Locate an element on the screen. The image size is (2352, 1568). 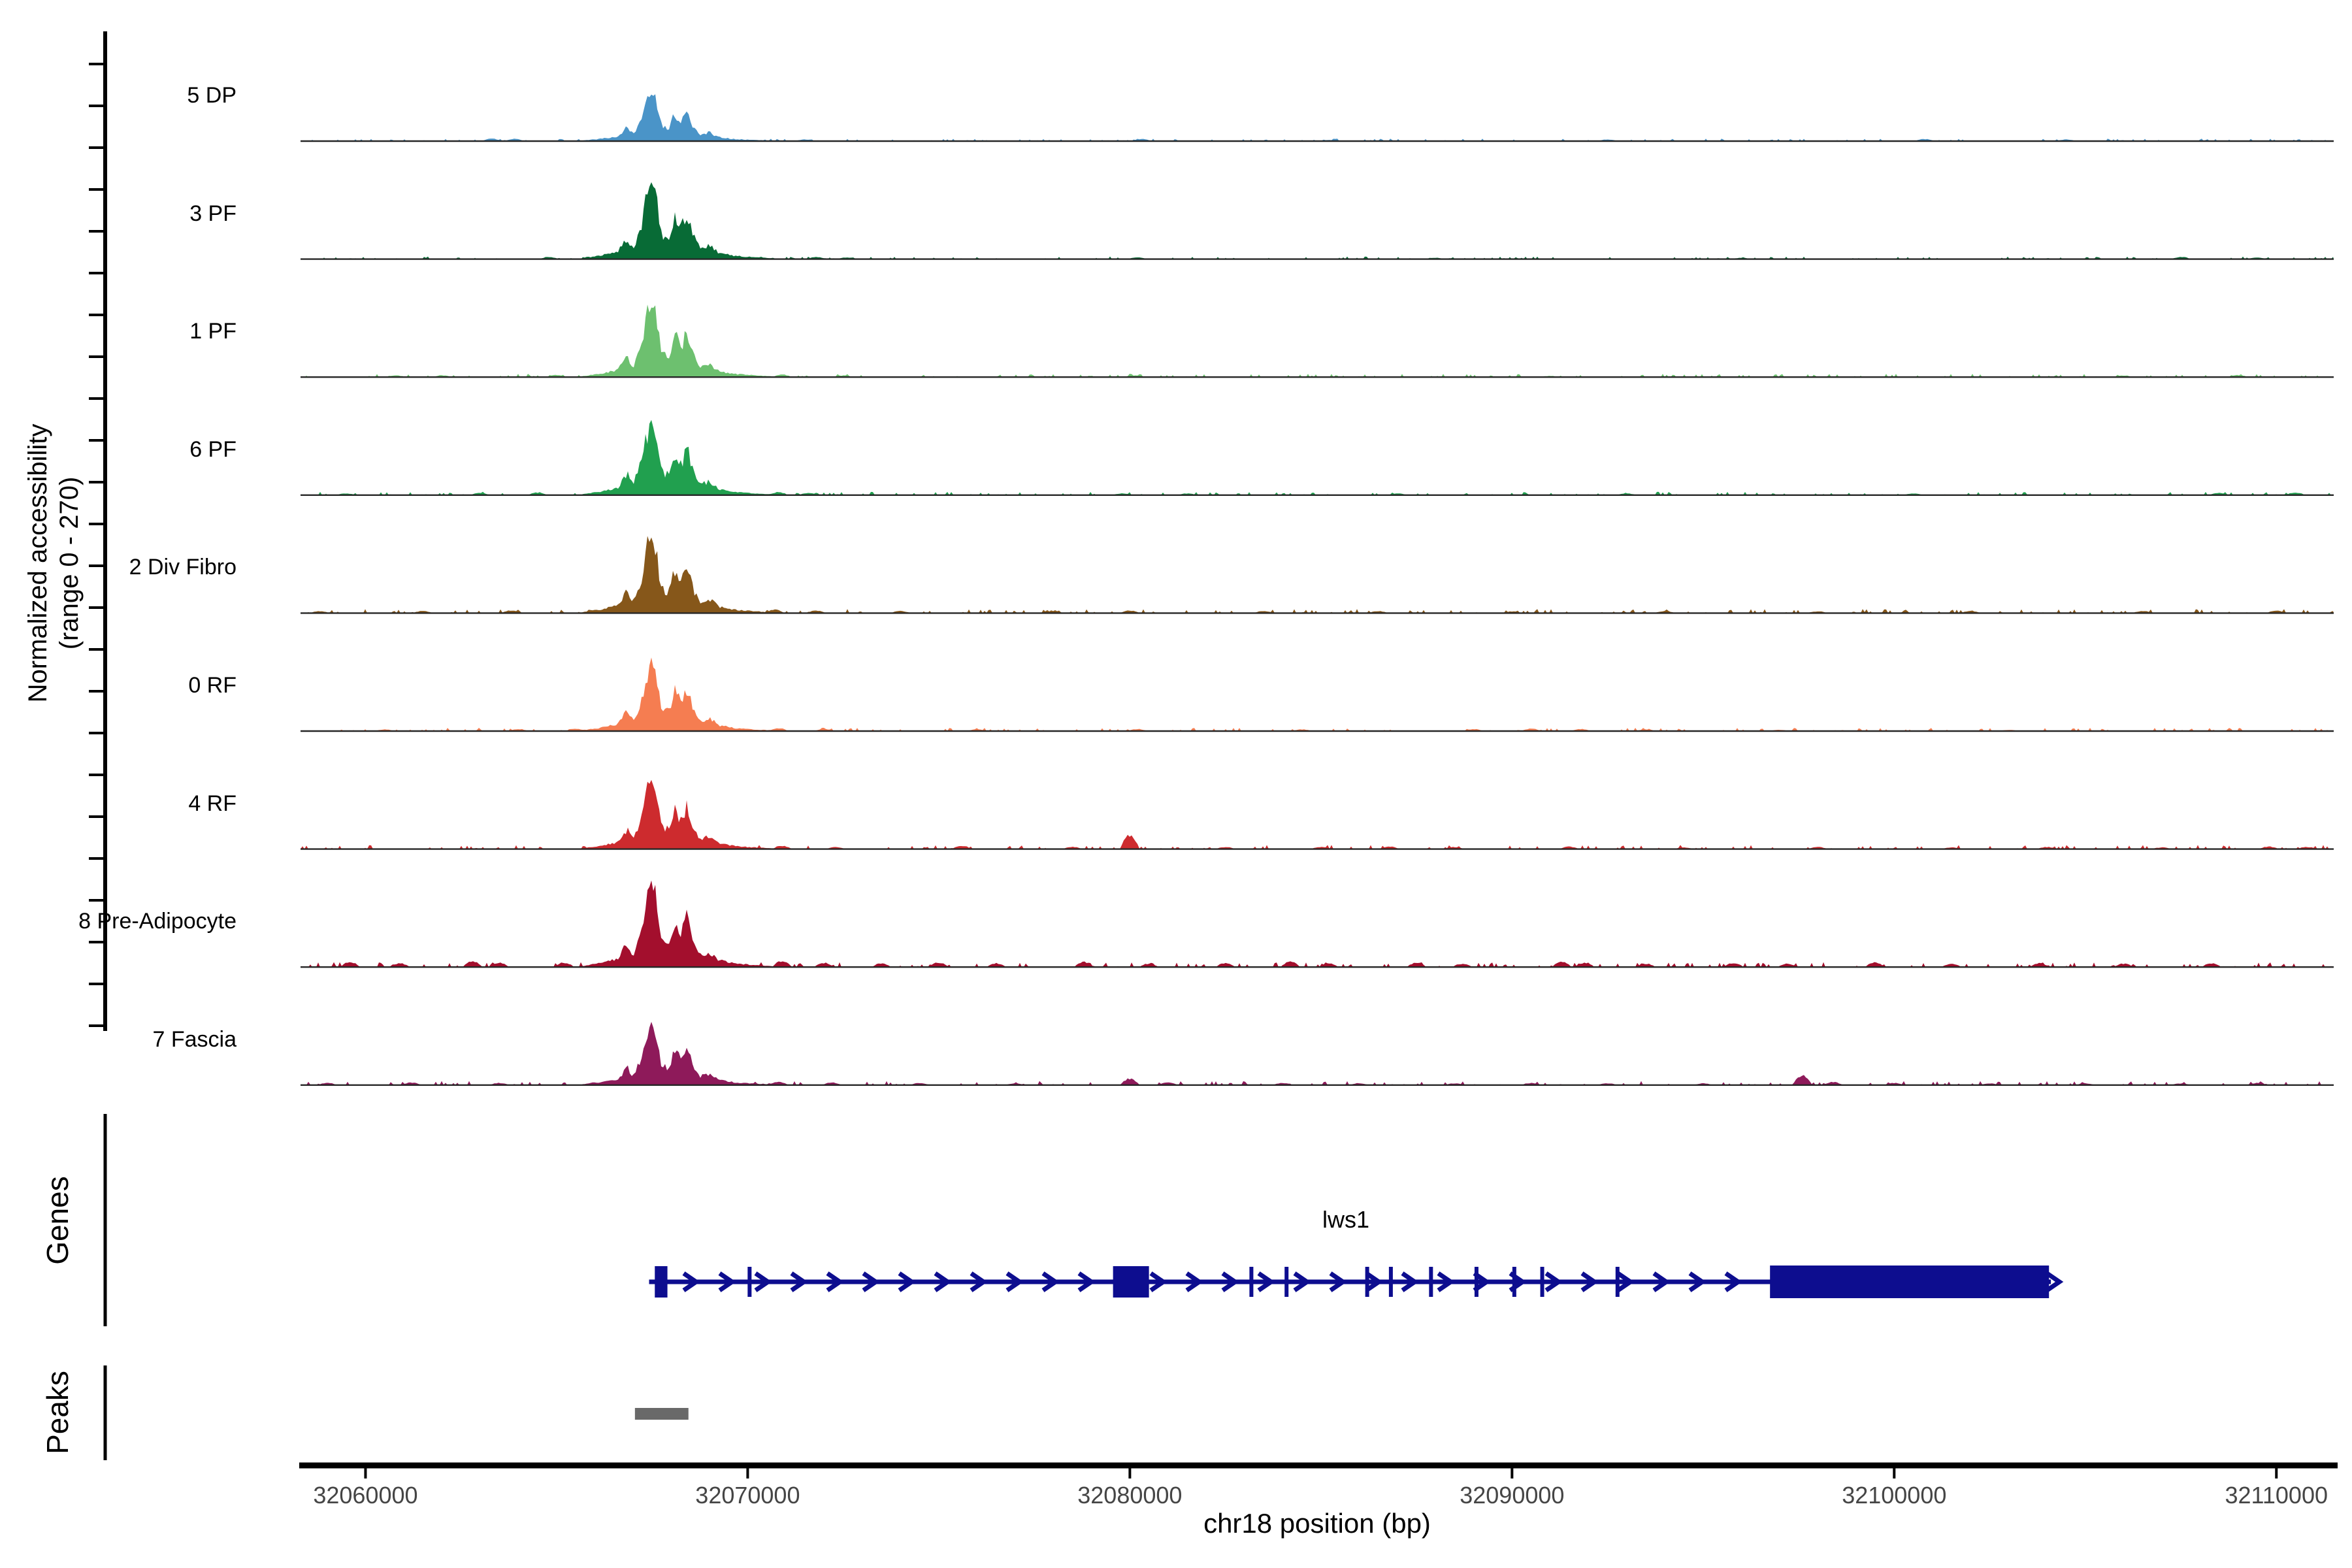
track-label: 8 Pre-Adipocyte is located at coordinates (157, 921).